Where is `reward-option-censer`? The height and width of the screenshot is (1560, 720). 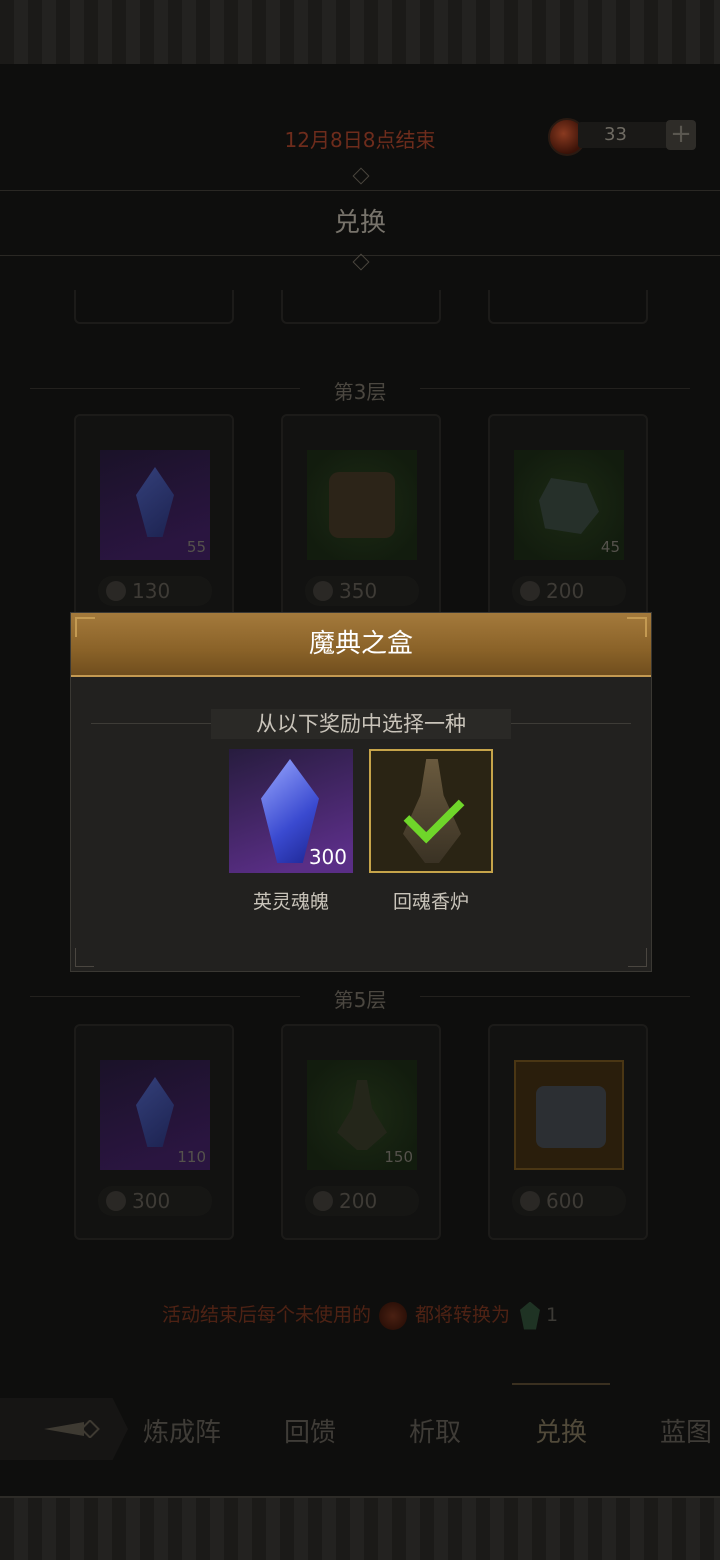 reward-option-censer is located at coordinates (431, 811).